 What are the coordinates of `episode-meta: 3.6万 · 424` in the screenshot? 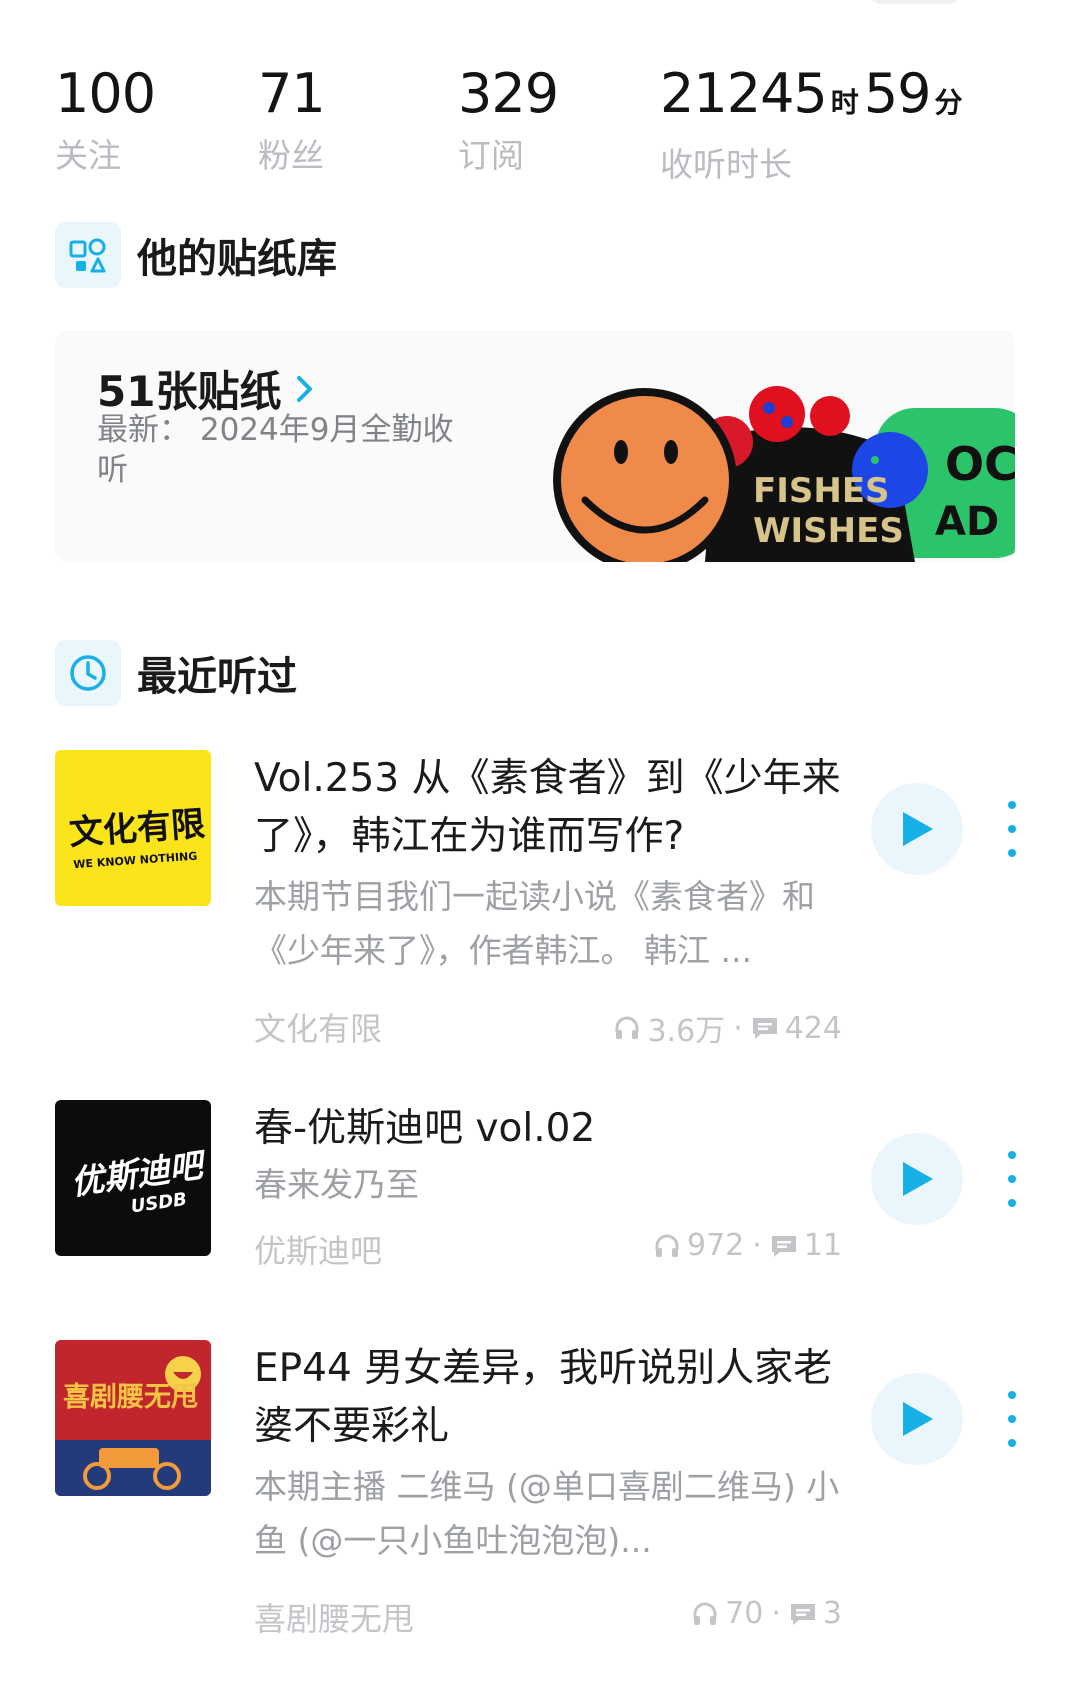 It's located at (727, 1028).